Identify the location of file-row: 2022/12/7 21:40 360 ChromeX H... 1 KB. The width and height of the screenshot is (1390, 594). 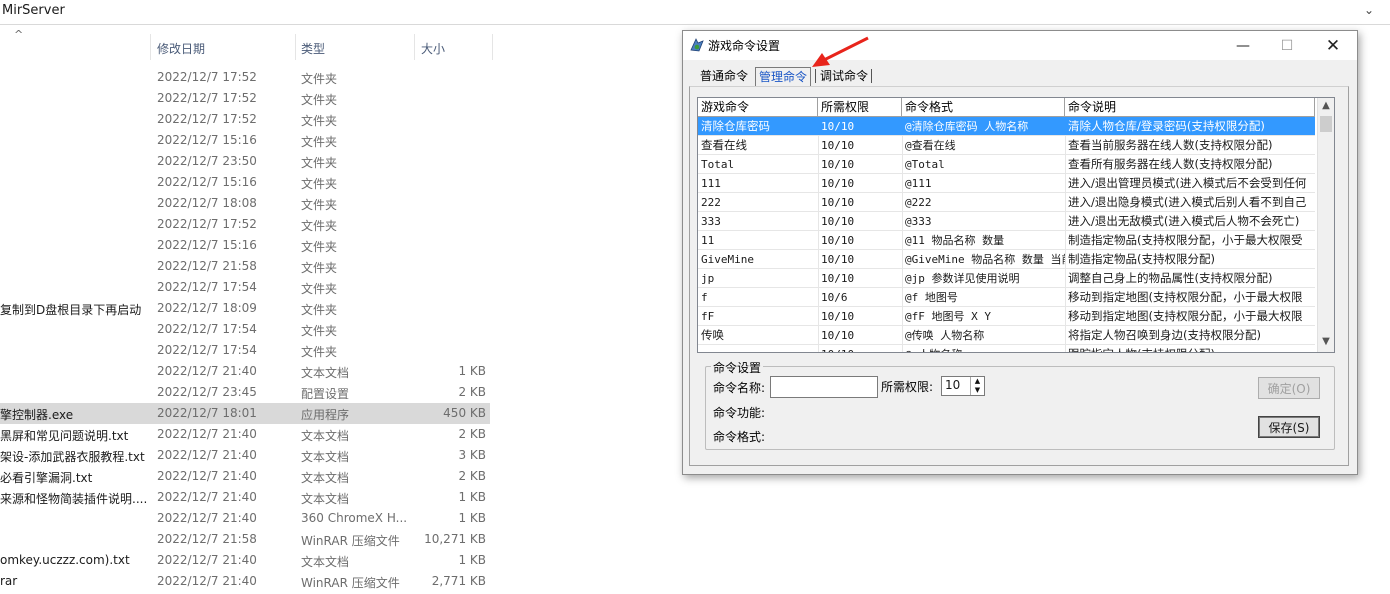
(245, 518).